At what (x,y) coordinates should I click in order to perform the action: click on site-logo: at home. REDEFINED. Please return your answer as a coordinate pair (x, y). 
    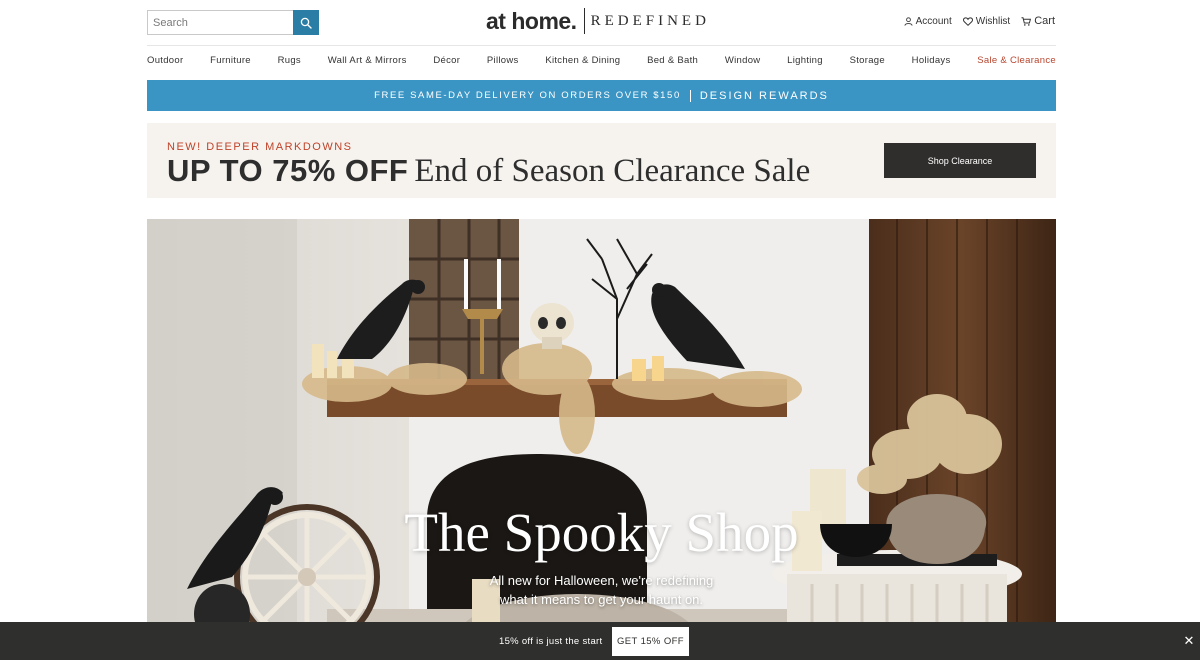
    Looking at the image, I should click on (598, 21).